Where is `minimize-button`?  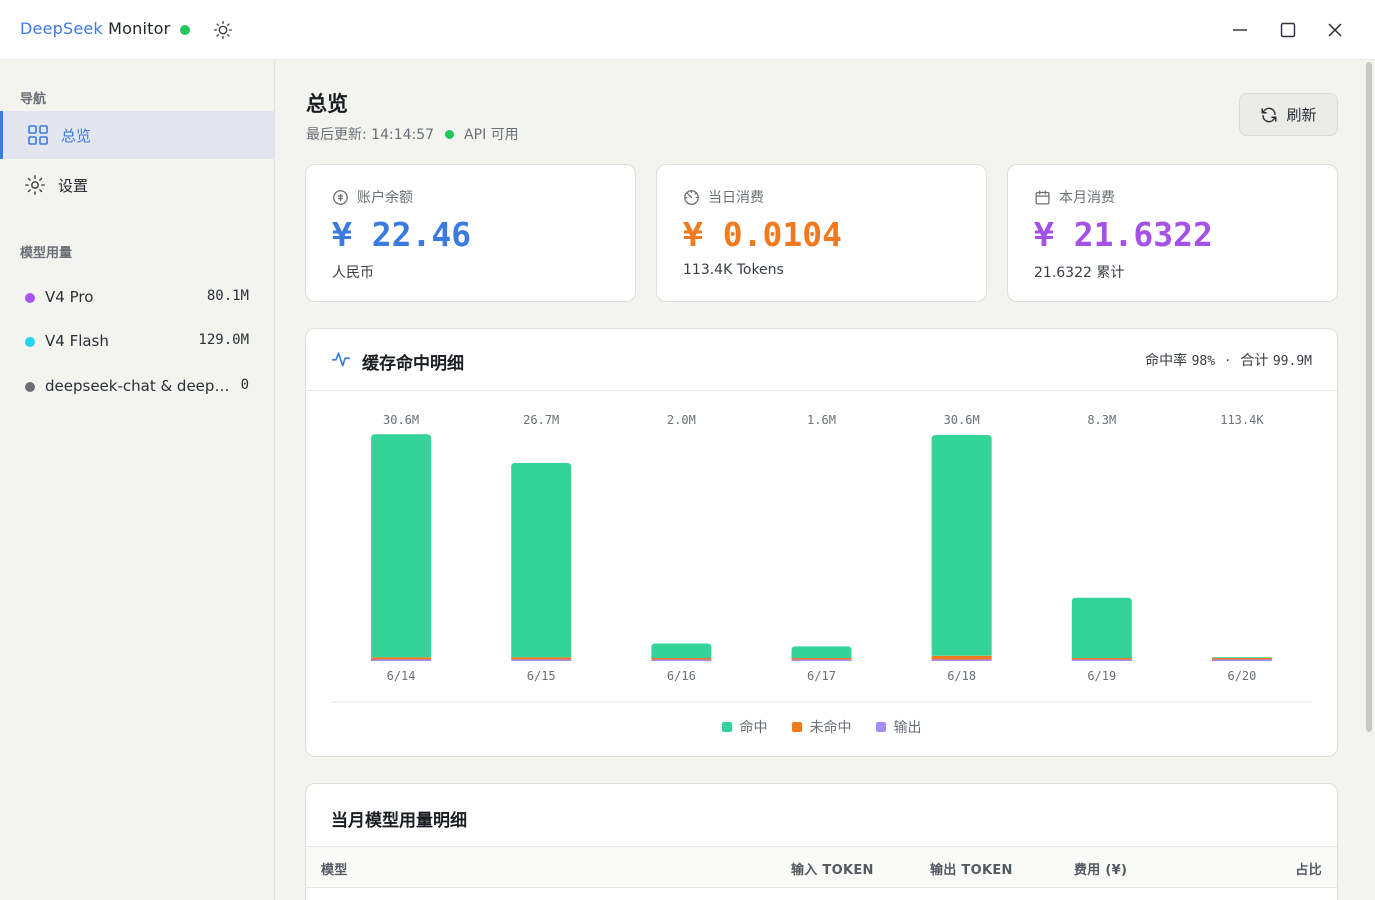
minimize-button is located at coordinates (1240, 30).